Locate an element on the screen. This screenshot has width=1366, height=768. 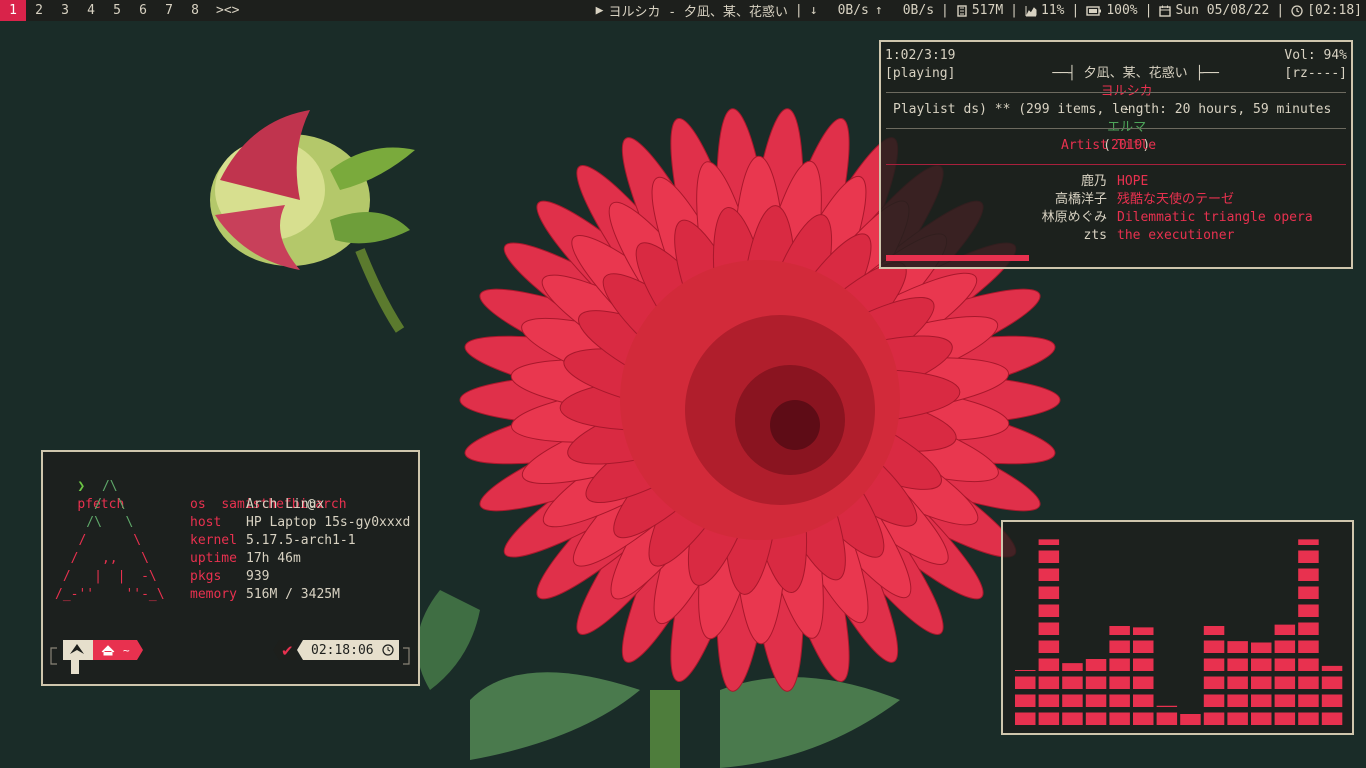
info-value: 17h 46m is located at coordinates (273, 558).